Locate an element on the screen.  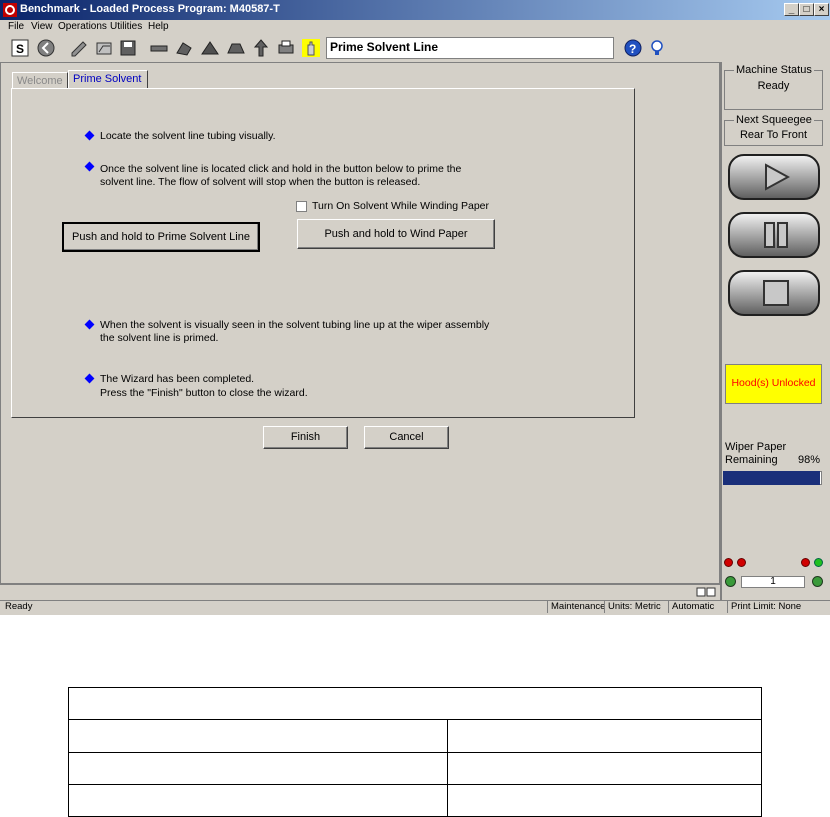
wiper-remaining-label: Remaining is located at coordinates (751, 460).